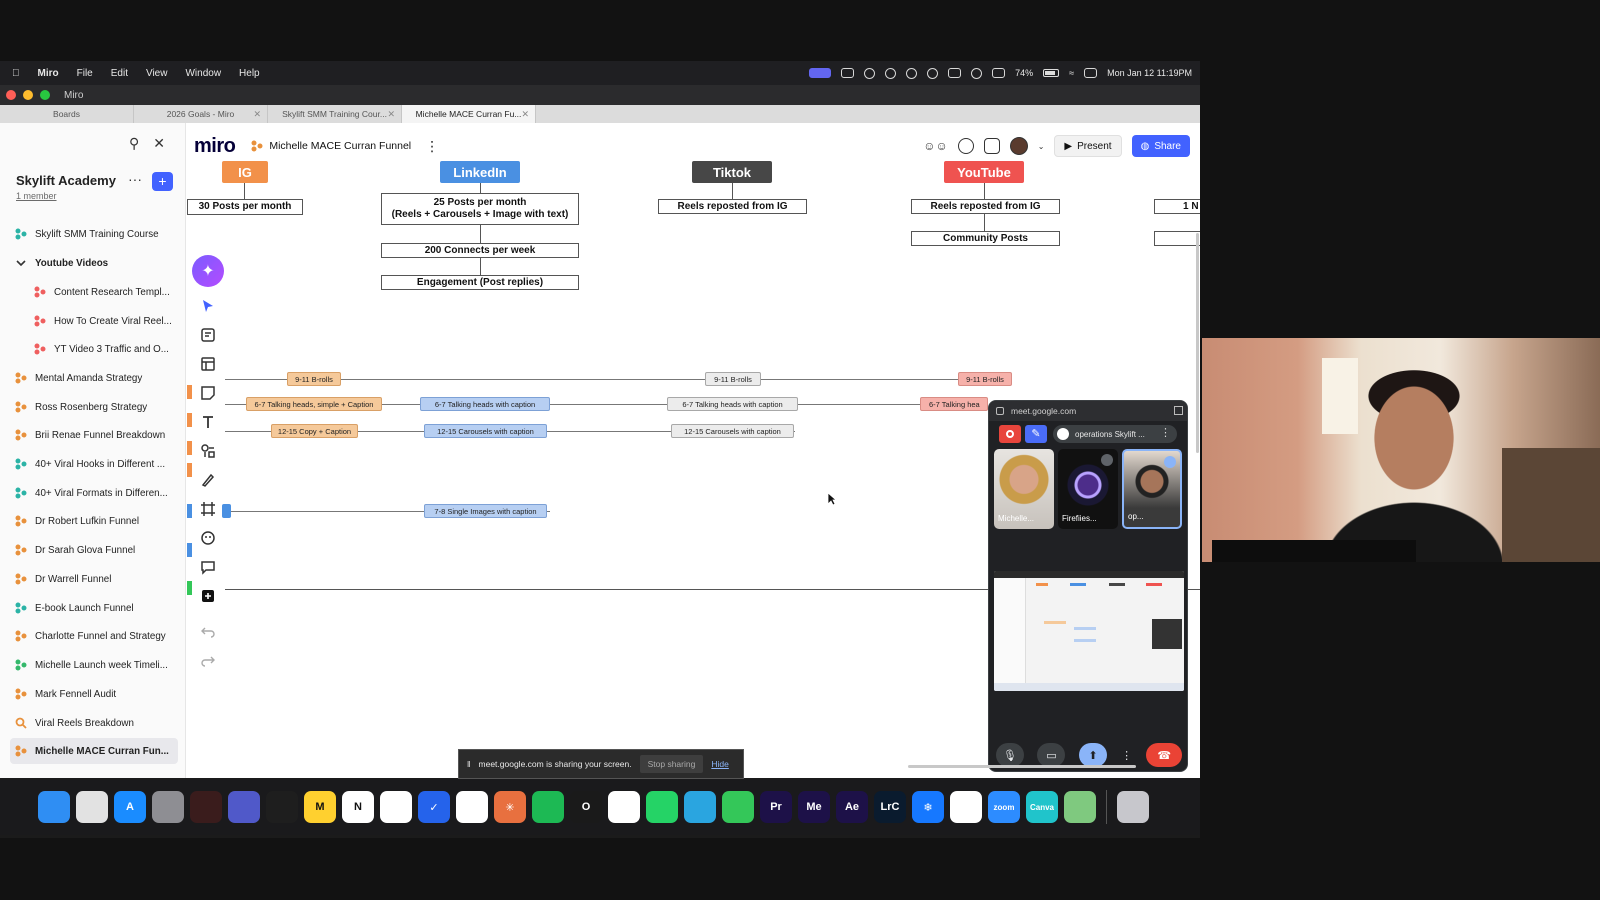 The image size is (1600, 900). What do you see at coordinates (586, 807) in the screenshot?
I see `dock-opera-icon: O` at bounding box center [586, 807].